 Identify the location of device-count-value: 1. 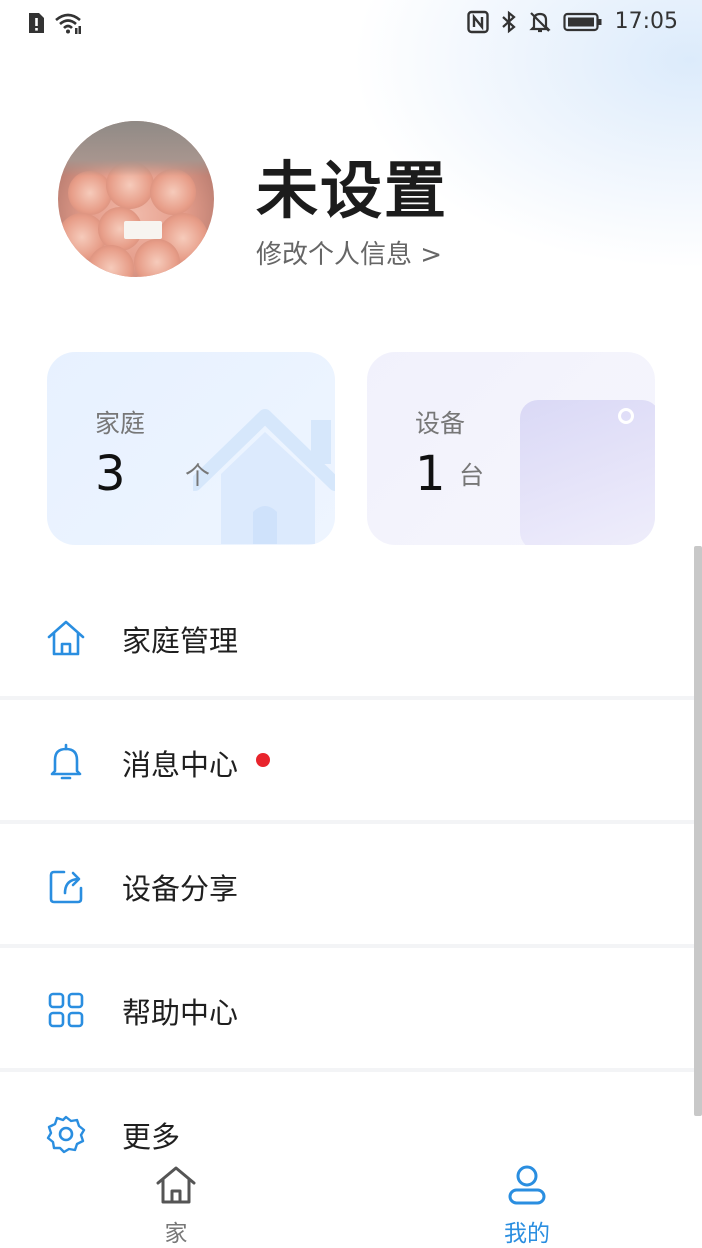
(430, 474).